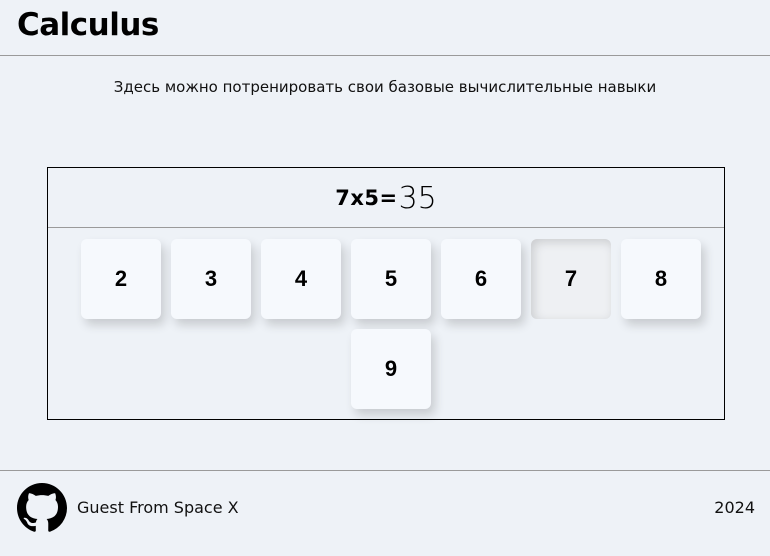 Image resolution: width=770 pixels, height=556 pixels. I want to click on github-link, so click(42, 508).